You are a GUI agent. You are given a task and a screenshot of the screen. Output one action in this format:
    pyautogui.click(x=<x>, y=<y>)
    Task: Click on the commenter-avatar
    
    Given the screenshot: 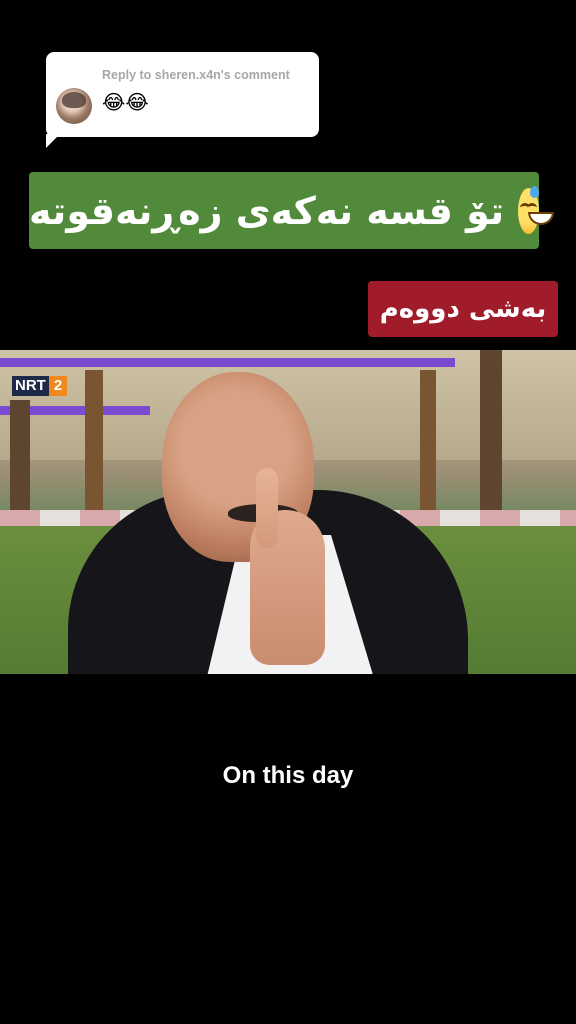 What is the action you would take?
    pyautogui.click(x=74, y=106)
    